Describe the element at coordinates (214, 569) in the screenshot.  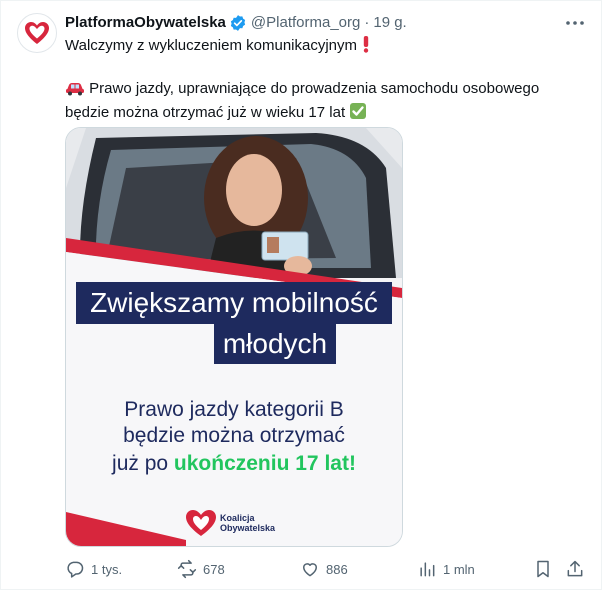
I see `repost-count: 678` at that location.